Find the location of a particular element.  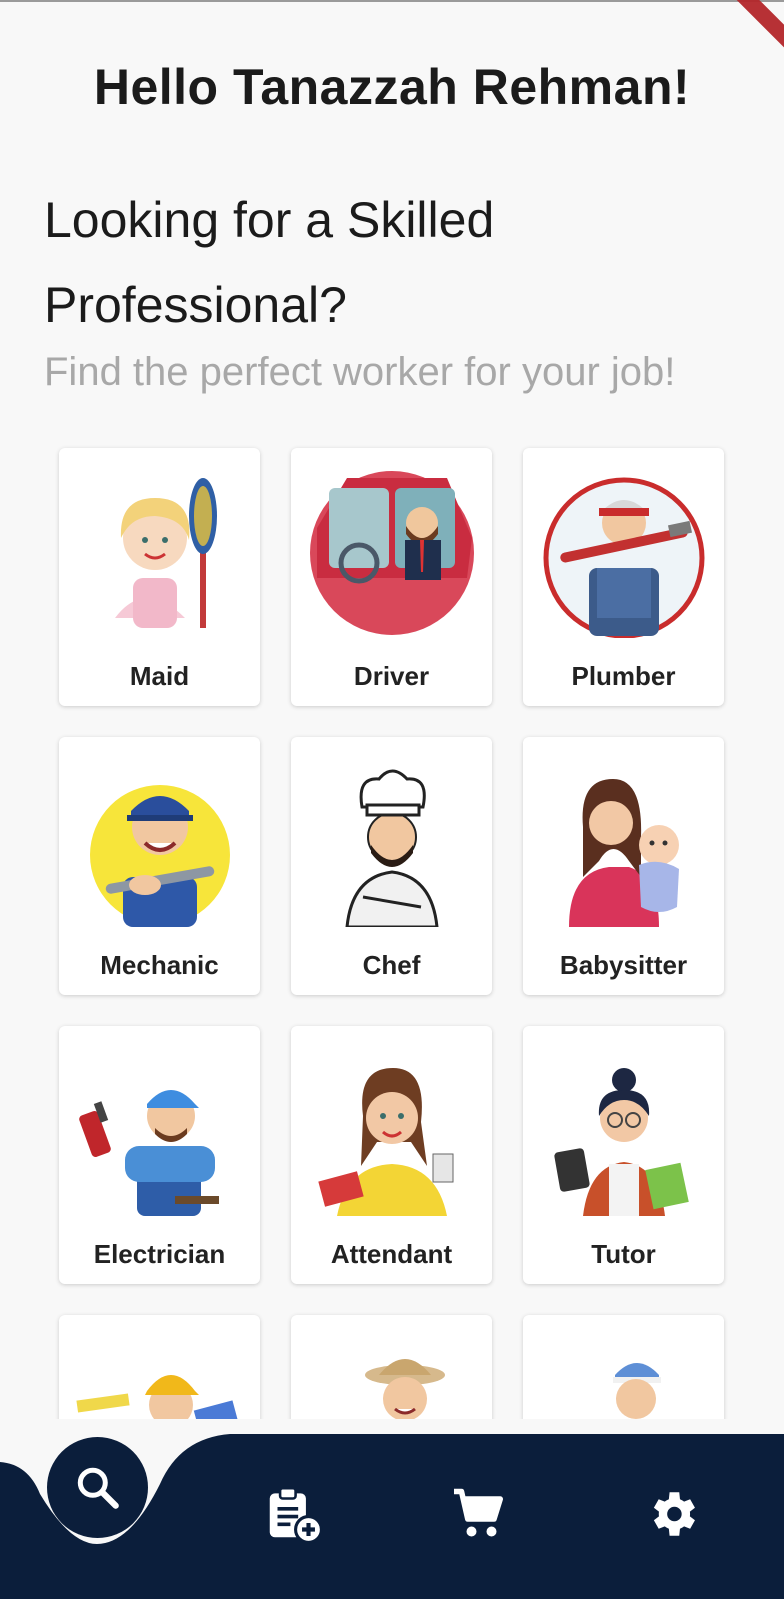

category-card-maid: Maid is located at coordinates (159, 577).